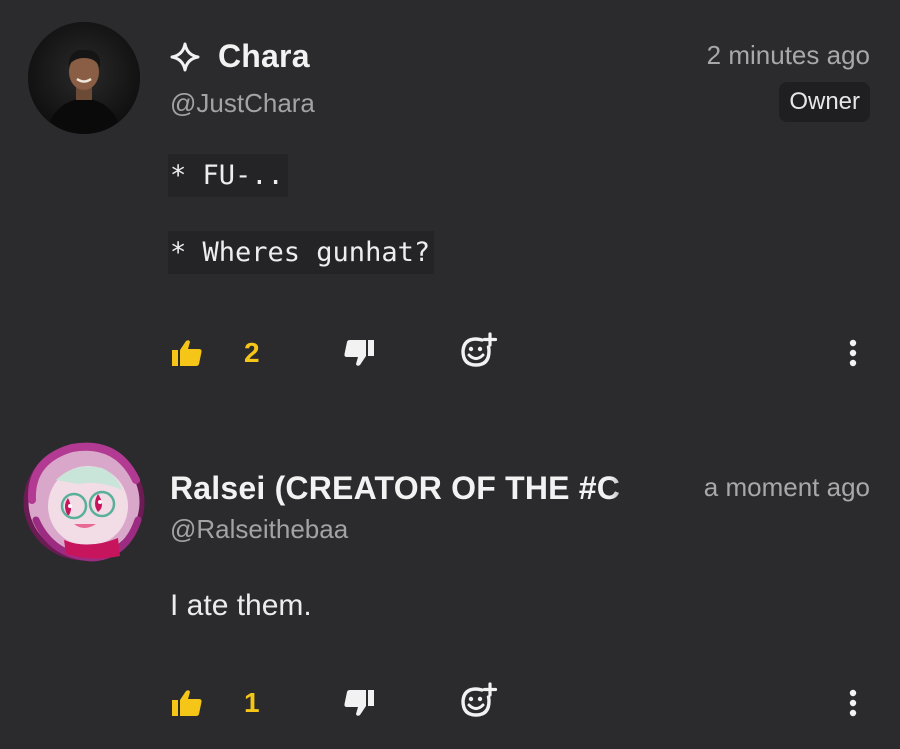 The width and height of the screenshot is (900, 749). What do you see at coordinates (301, 252) in the screenshot?
I see `comment-text-line: * Wheres gunhat?` at bounding box center [301, 252].